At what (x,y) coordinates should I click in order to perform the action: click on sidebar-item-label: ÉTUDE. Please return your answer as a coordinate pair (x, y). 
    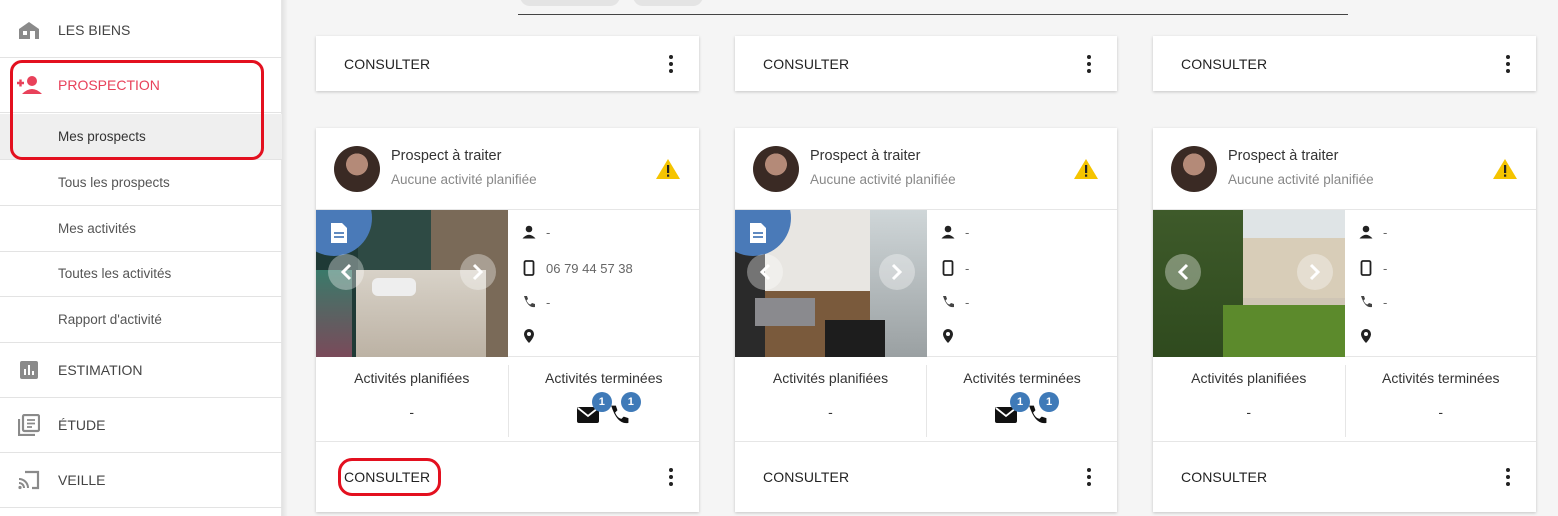
    Looking at the image, I should click on (82, 425).